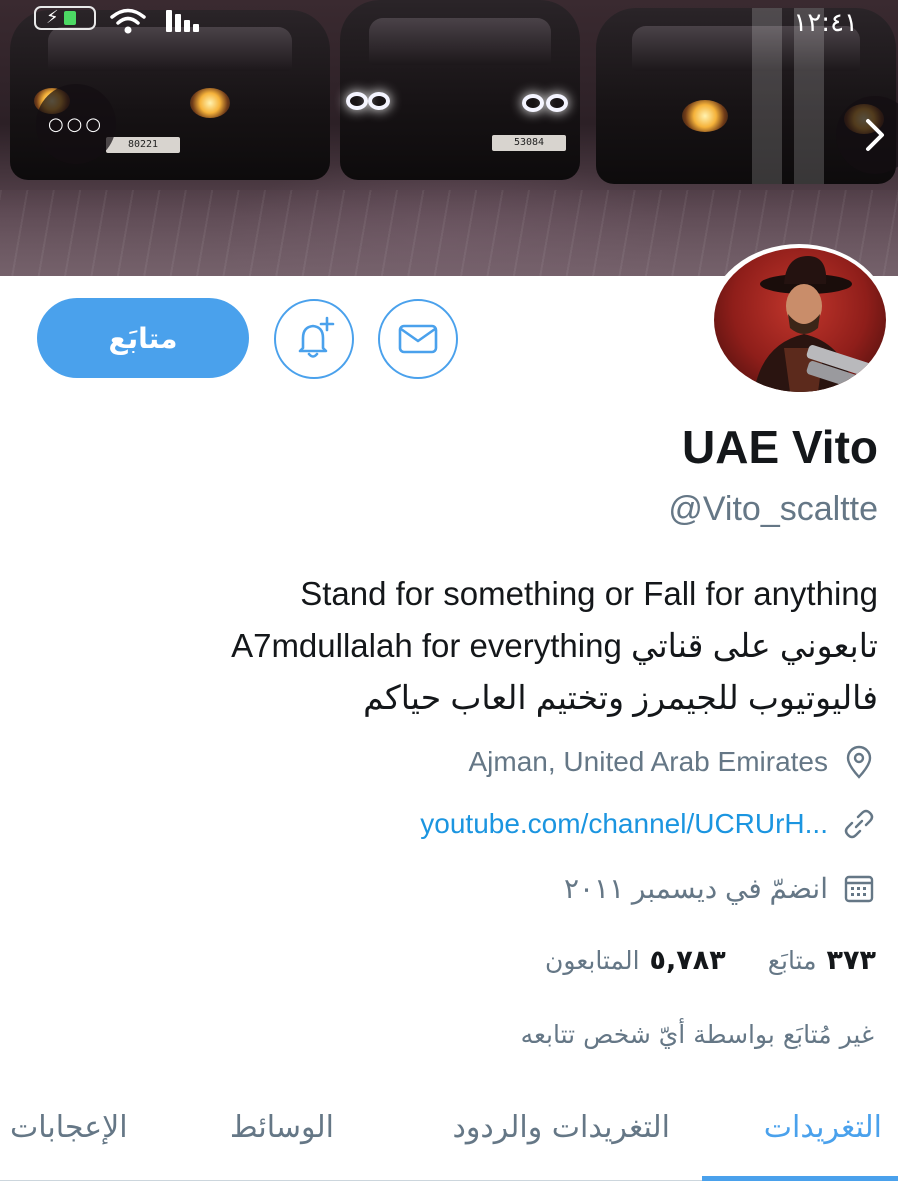 This screenshot has height=1200, width=898. What do you see at coordinates (688, 960) in the screenshot?
I see `followers-count: ٥,٧٨٣` at bounding box center [688, 960].